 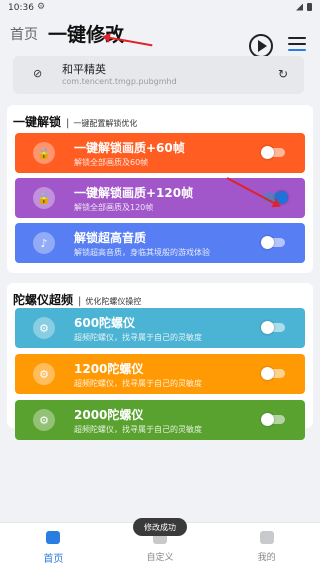 What do you see at coordinates (84, 69) in the screenshot?
I see `target-app-name: 和平精英` at bounding box center [84, 69].